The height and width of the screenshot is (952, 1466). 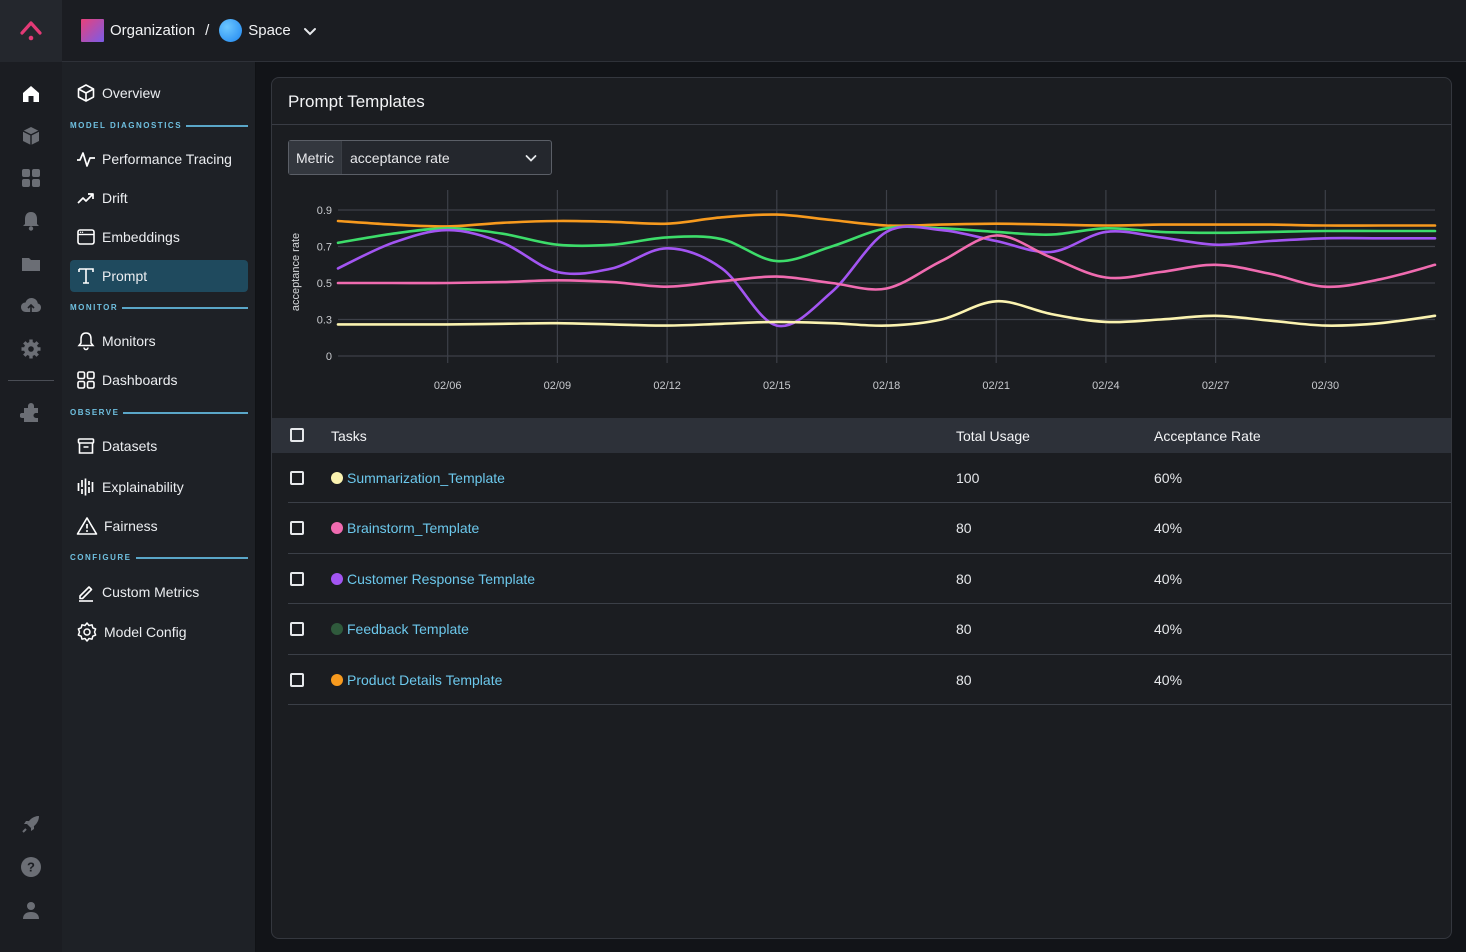 What do you see at coordinates (777, 386) in the screenshot?
I see `x-tick-label: 02/15` at bounding box center [777, 386].